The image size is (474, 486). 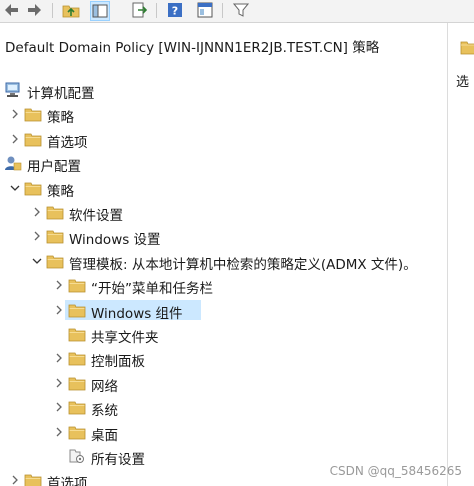 I want to click on tree-item-label: 用户配置, so click(x=54, y=167).